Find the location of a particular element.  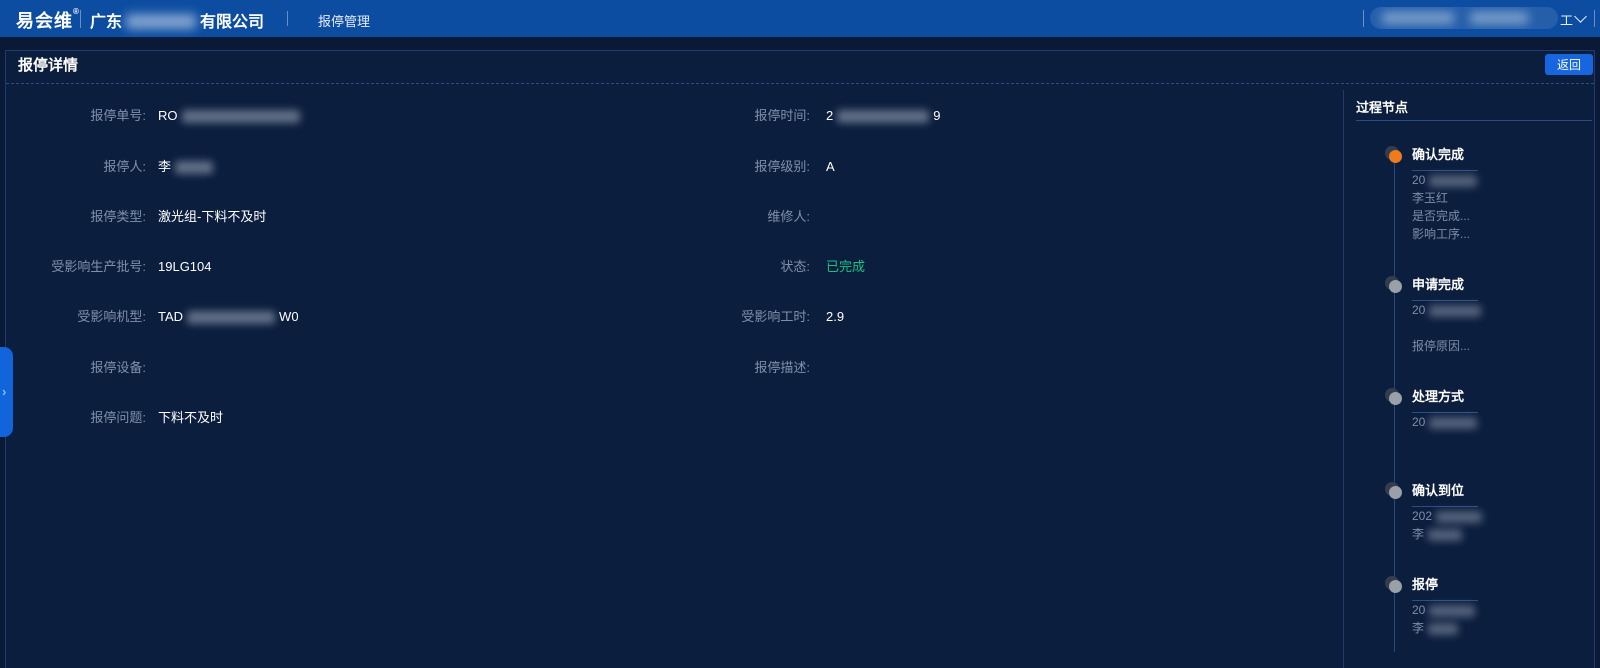

field-value: A is located at coordinates (830, 166).